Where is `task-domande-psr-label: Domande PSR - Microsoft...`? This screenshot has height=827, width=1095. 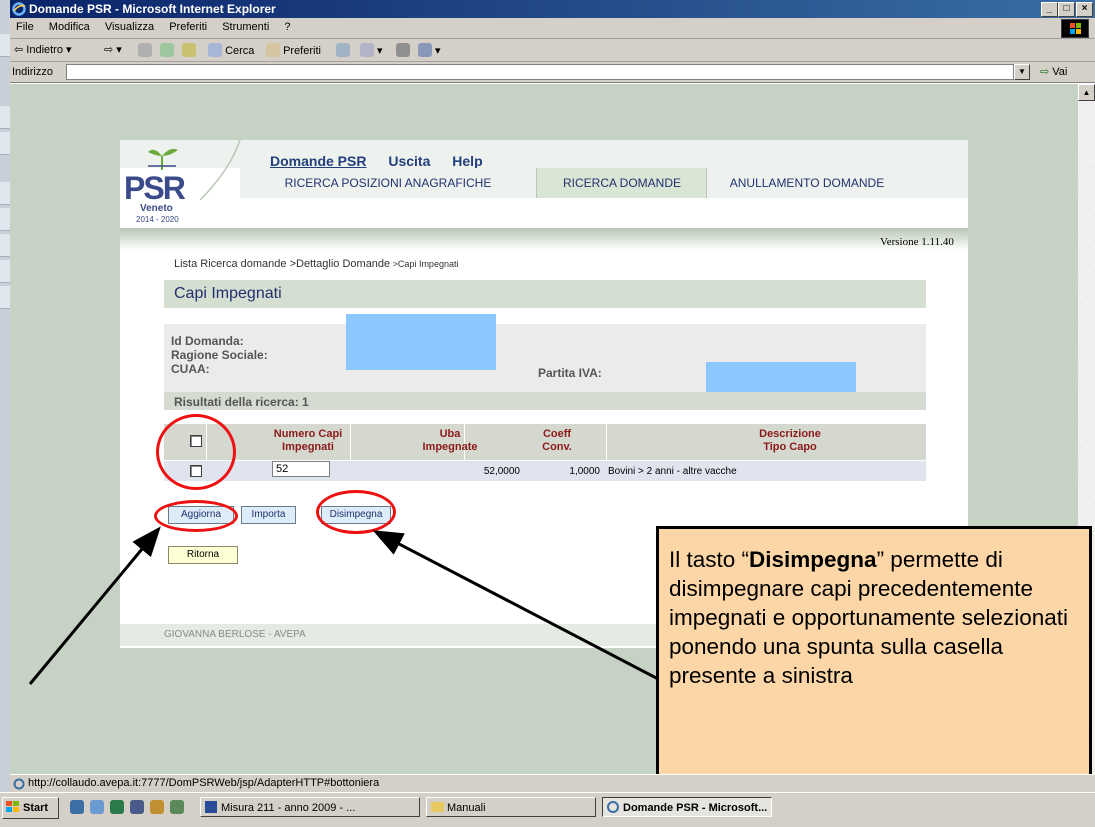
task-domande-psr-label: Domande PSR - Microsoft... is located at coordinates (695, 808).